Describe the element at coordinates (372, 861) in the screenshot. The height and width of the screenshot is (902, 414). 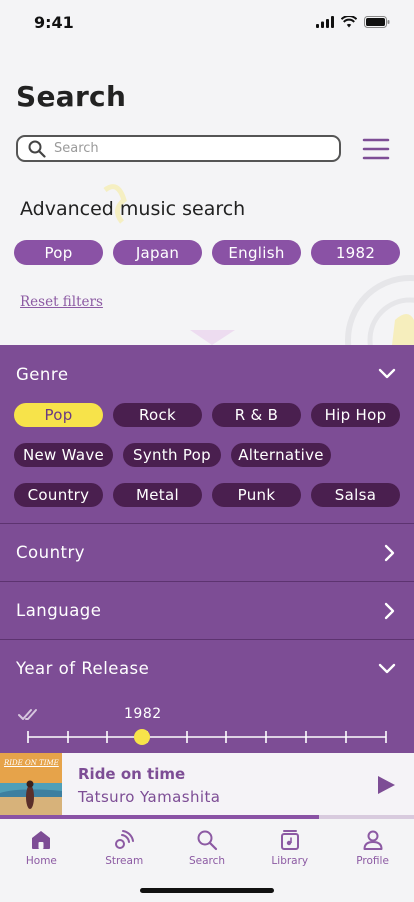
I see `tab-profile-label: Profile` at that location.